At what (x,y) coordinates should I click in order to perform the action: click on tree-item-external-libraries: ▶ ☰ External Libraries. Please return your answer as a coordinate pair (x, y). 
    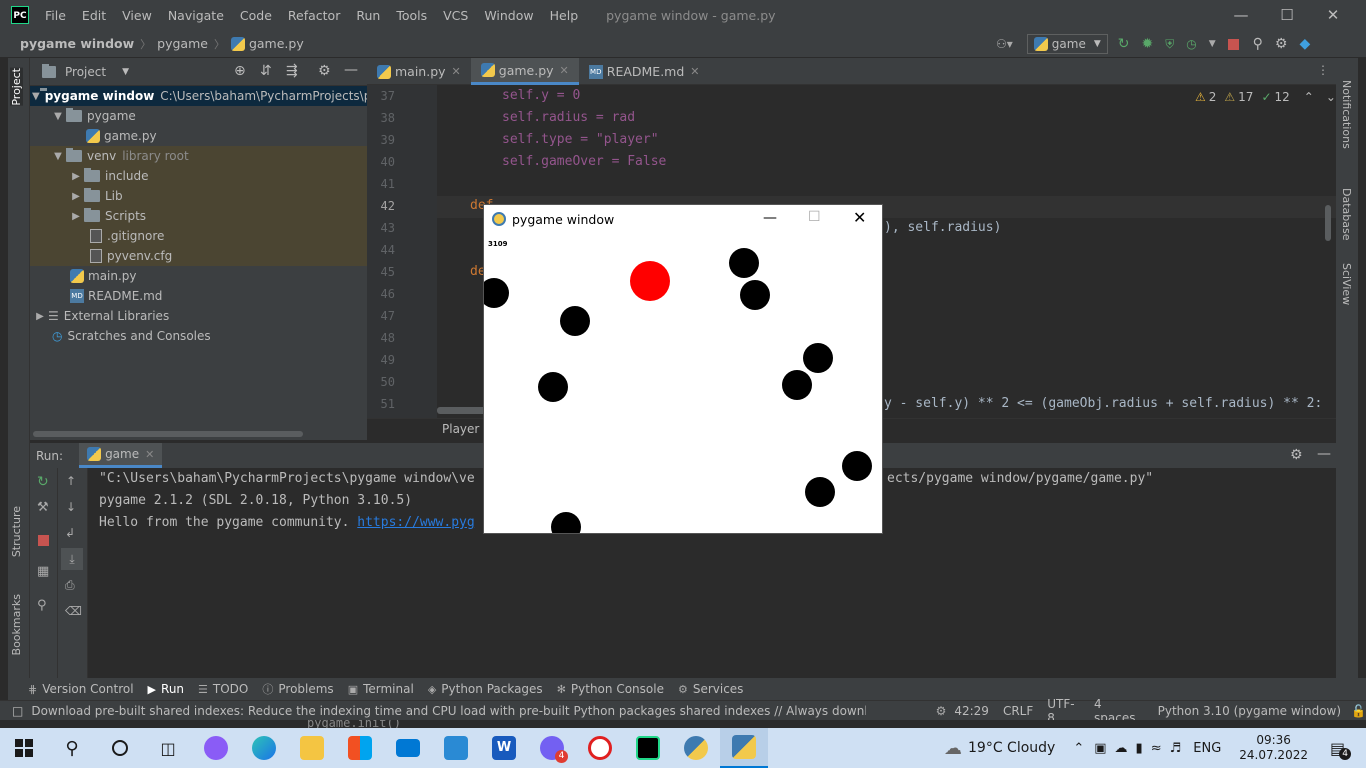
    Looking at the image, I should click on (198, 316).